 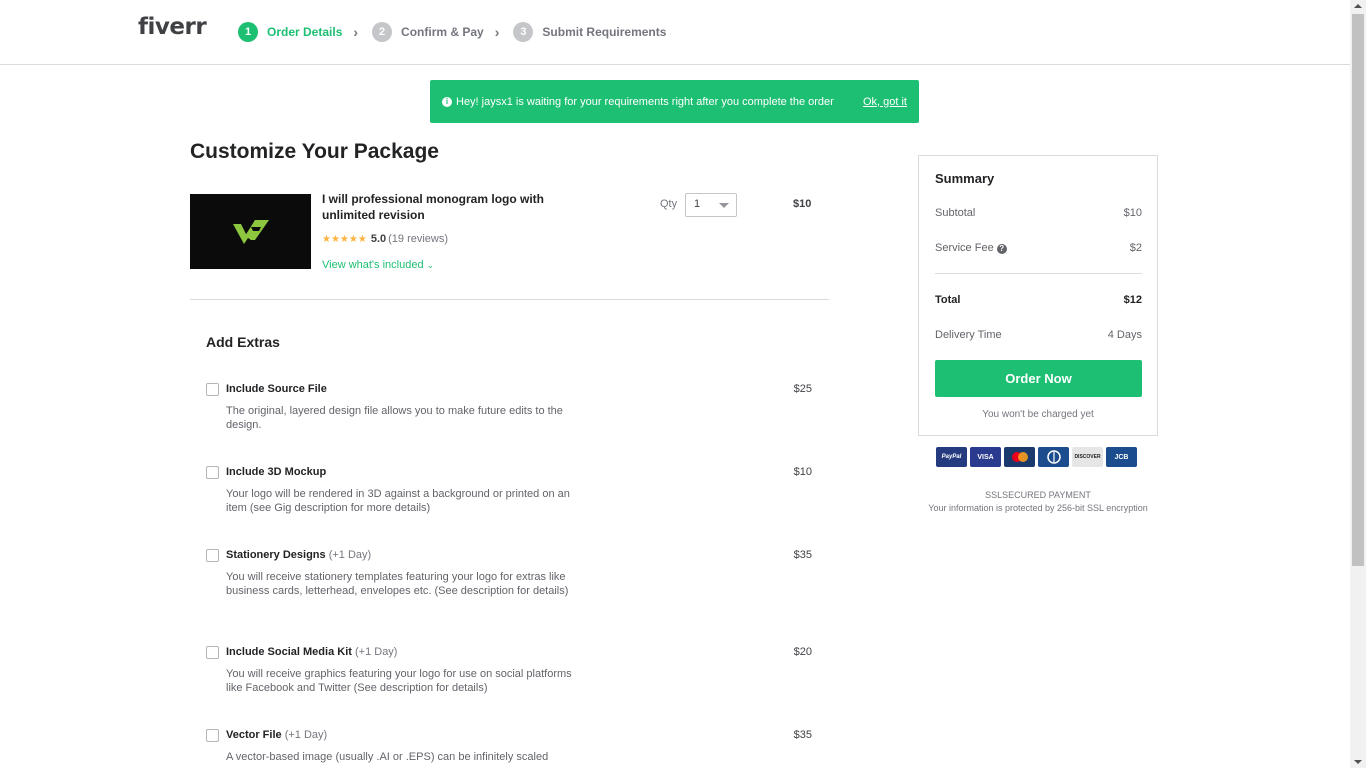 I want to click on extra-price: $20, so click(x=802, y=652).